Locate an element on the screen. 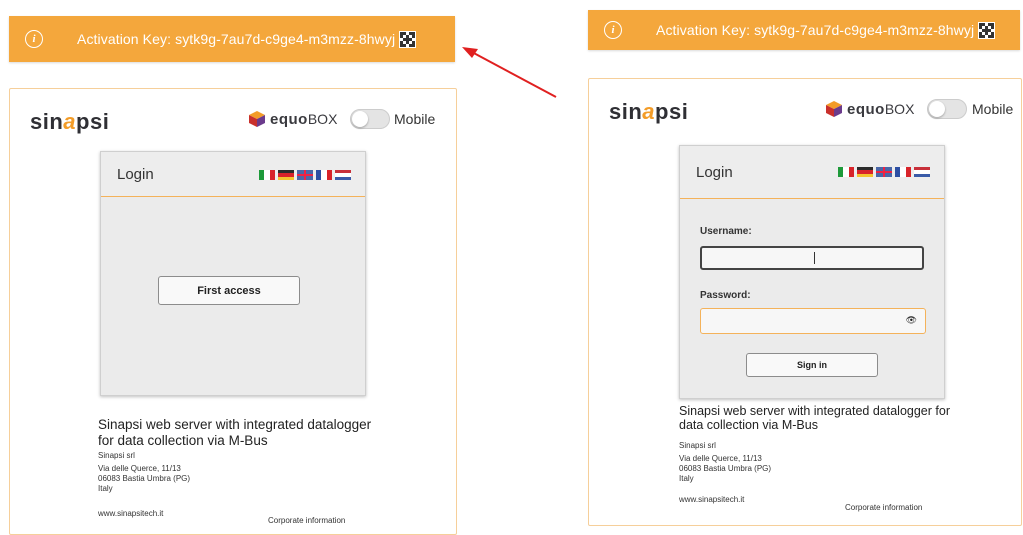  flag-uk-icon is located at coordinates (884, 172).